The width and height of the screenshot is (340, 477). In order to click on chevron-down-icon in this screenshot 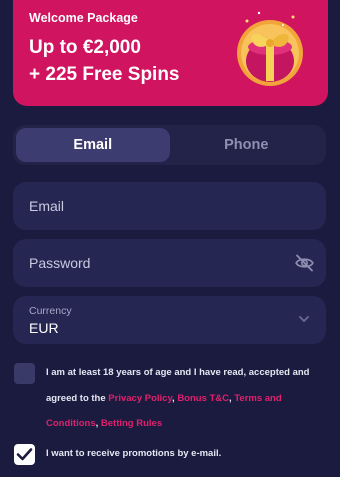, I will do `click(304, 319)`.